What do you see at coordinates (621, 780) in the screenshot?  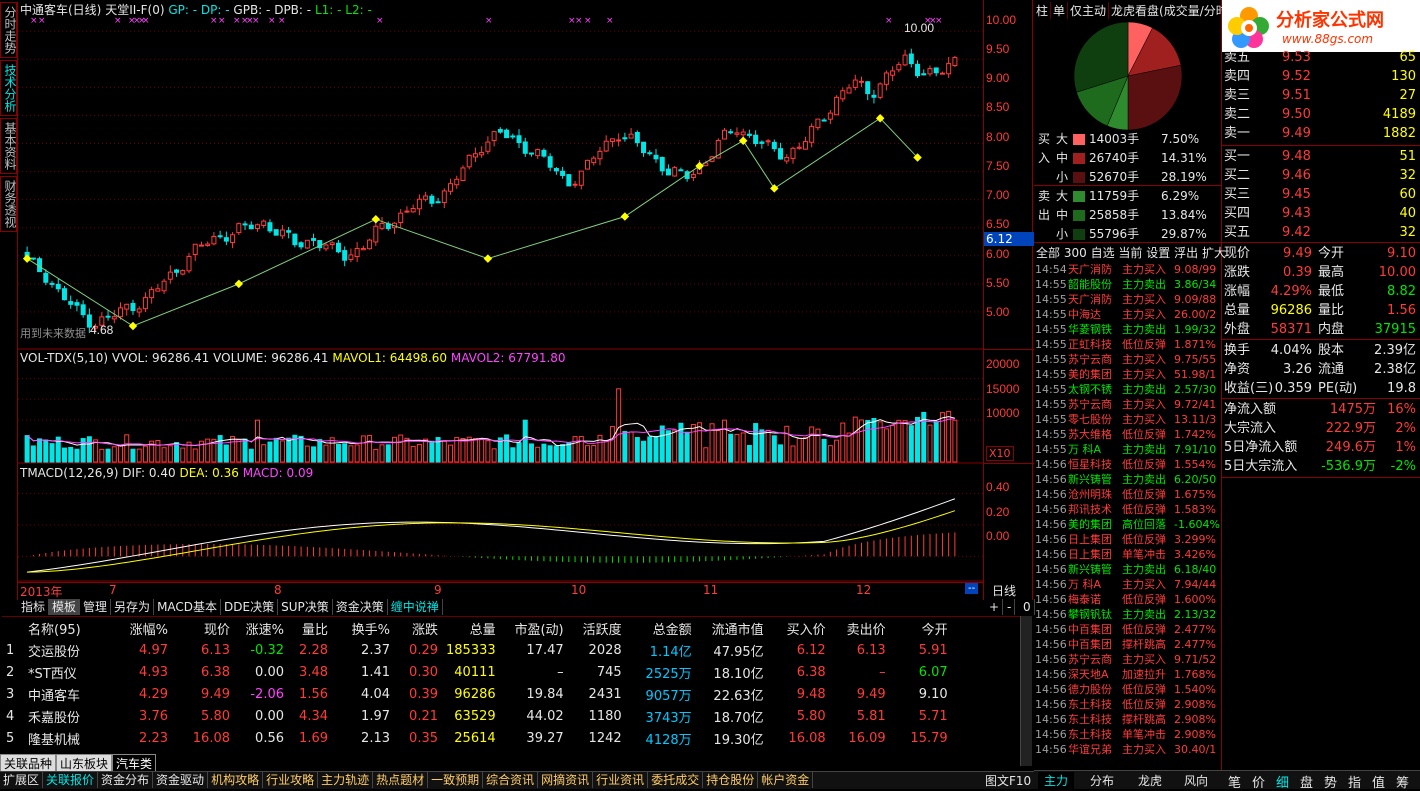 I see `bottom-tab: 行业资讯` at bounding box center [621, 780].